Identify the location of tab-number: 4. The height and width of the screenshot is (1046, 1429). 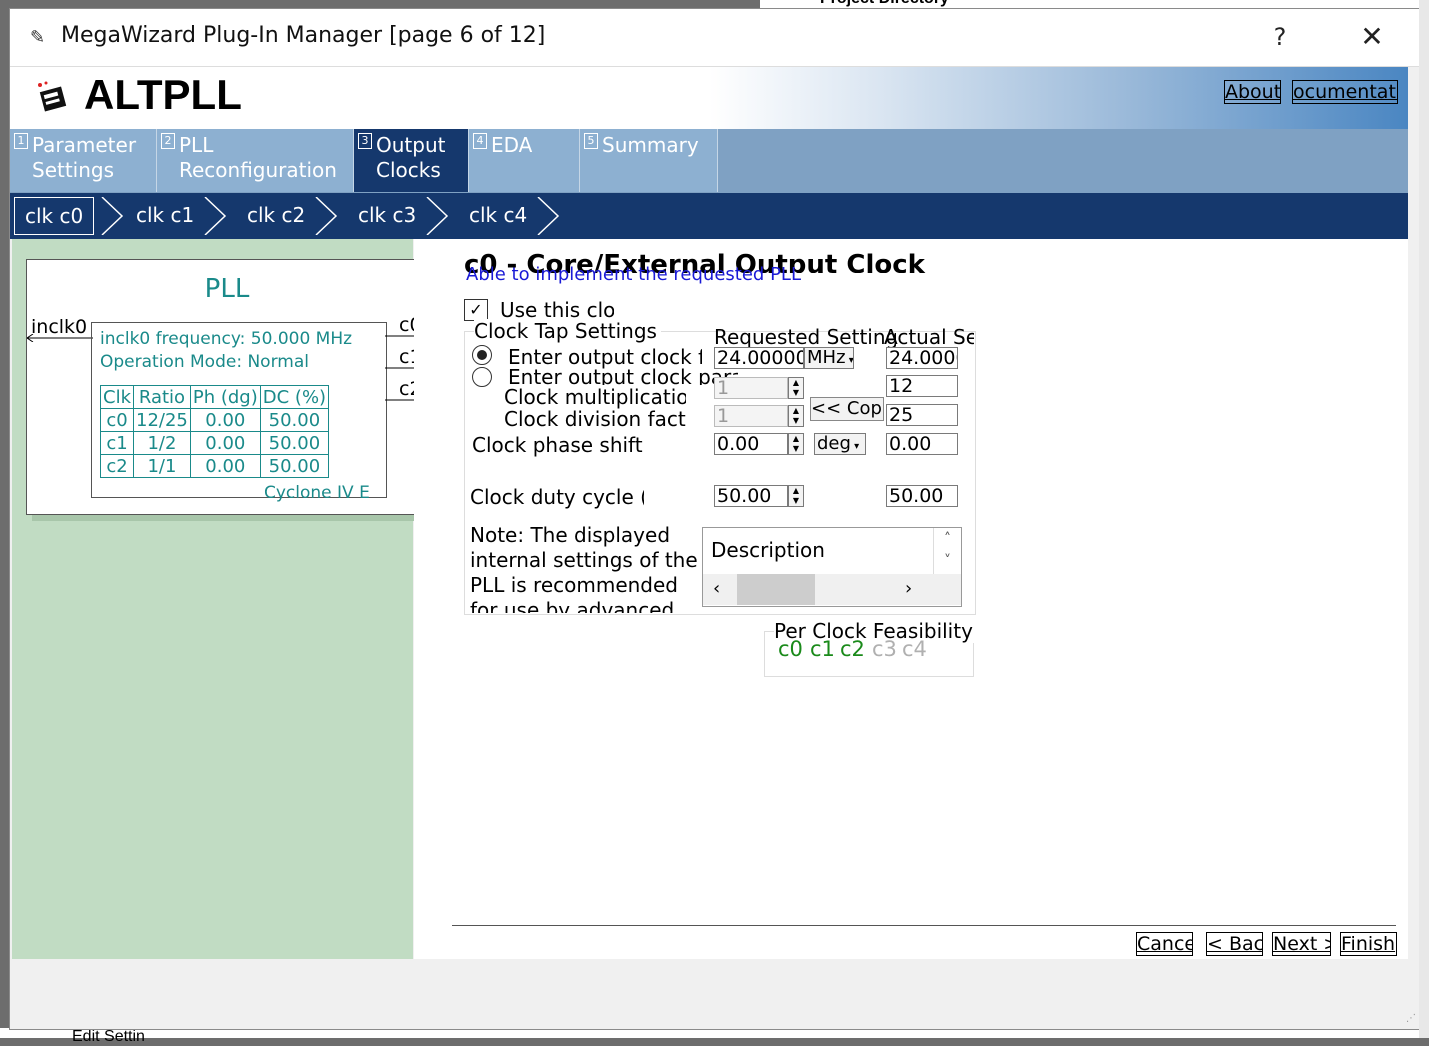
(480, 141).